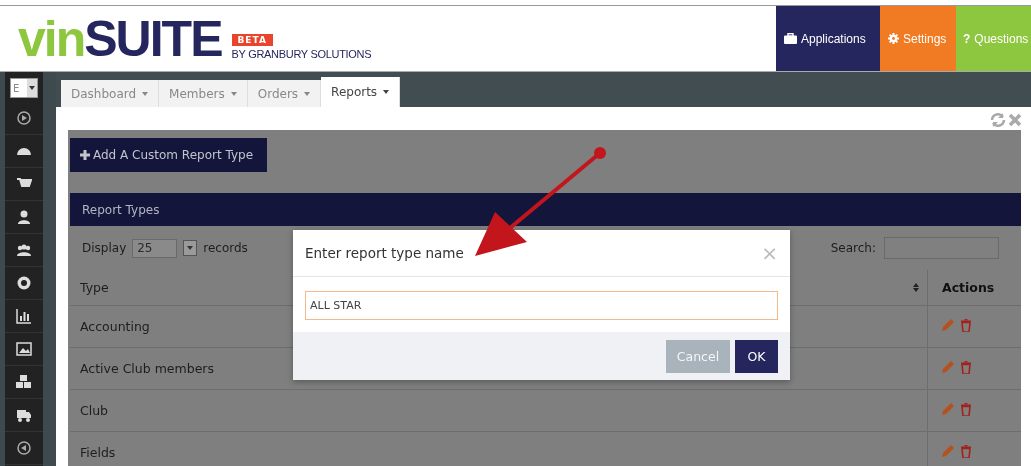 Image resolution: width=1031 pixels, height=466 pixels. I want to click on add-report-type-button: Add A Custom Report Type, so click(168, 155).